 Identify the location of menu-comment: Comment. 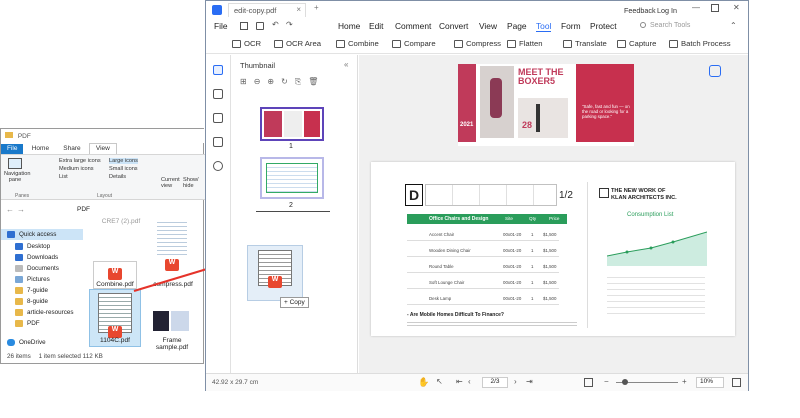
(413, 26).